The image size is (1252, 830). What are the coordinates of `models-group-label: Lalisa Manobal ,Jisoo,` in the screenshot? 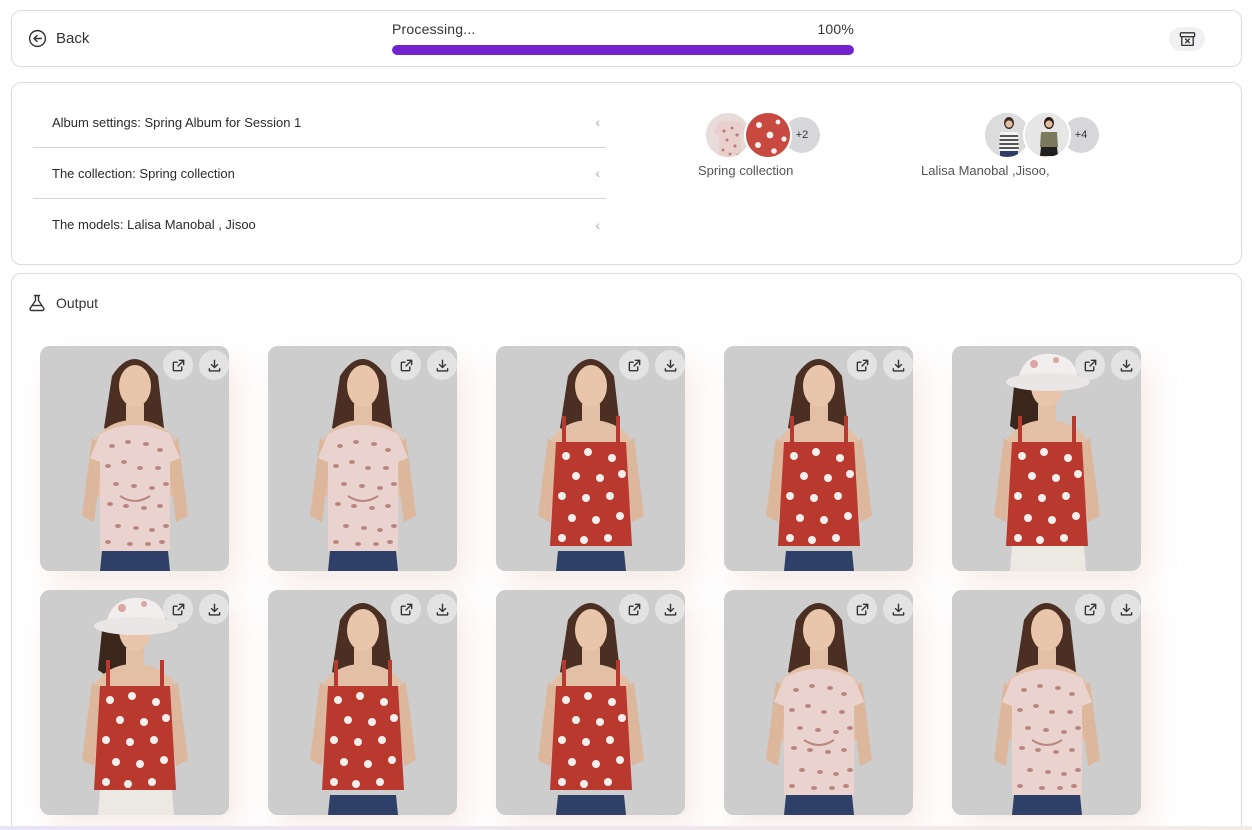 It's located at (985, 170).